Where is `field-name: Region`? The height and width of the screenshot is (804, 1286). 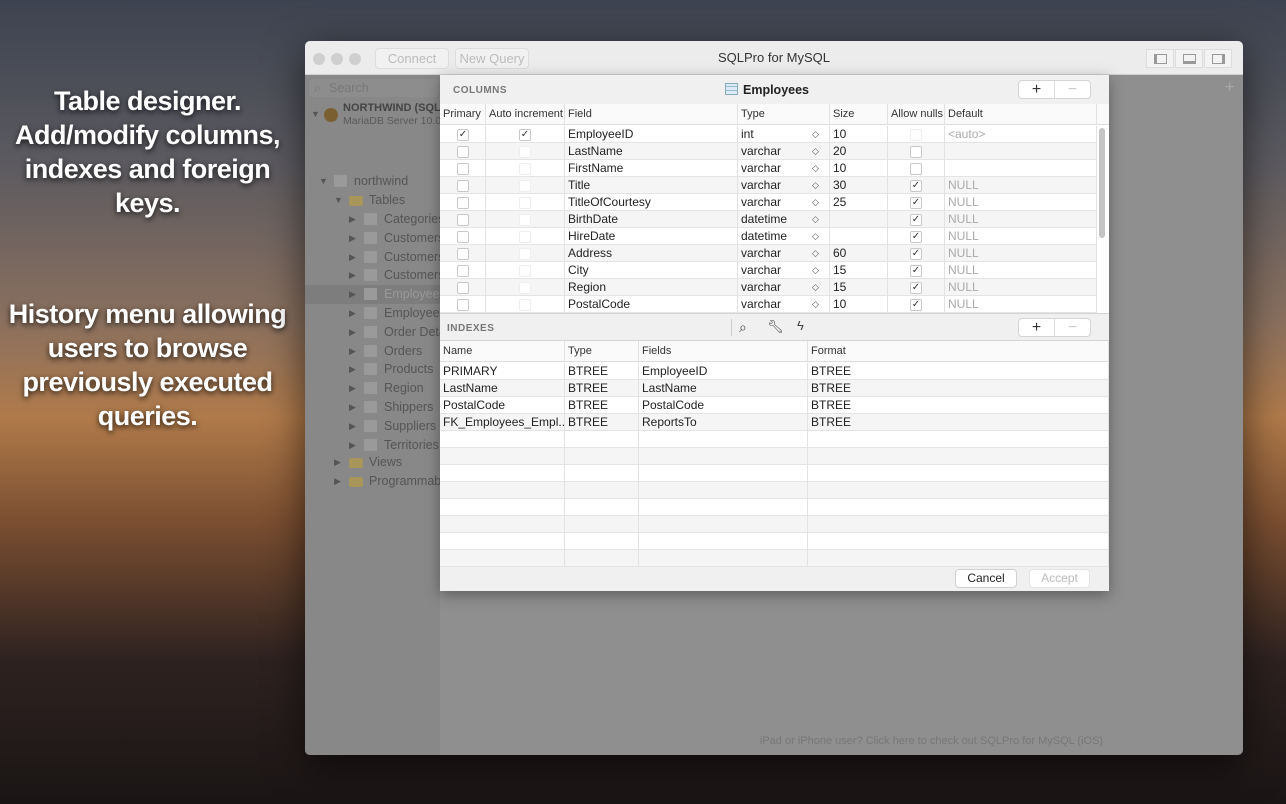 field-name: Region is located at coordinates (651, 287).